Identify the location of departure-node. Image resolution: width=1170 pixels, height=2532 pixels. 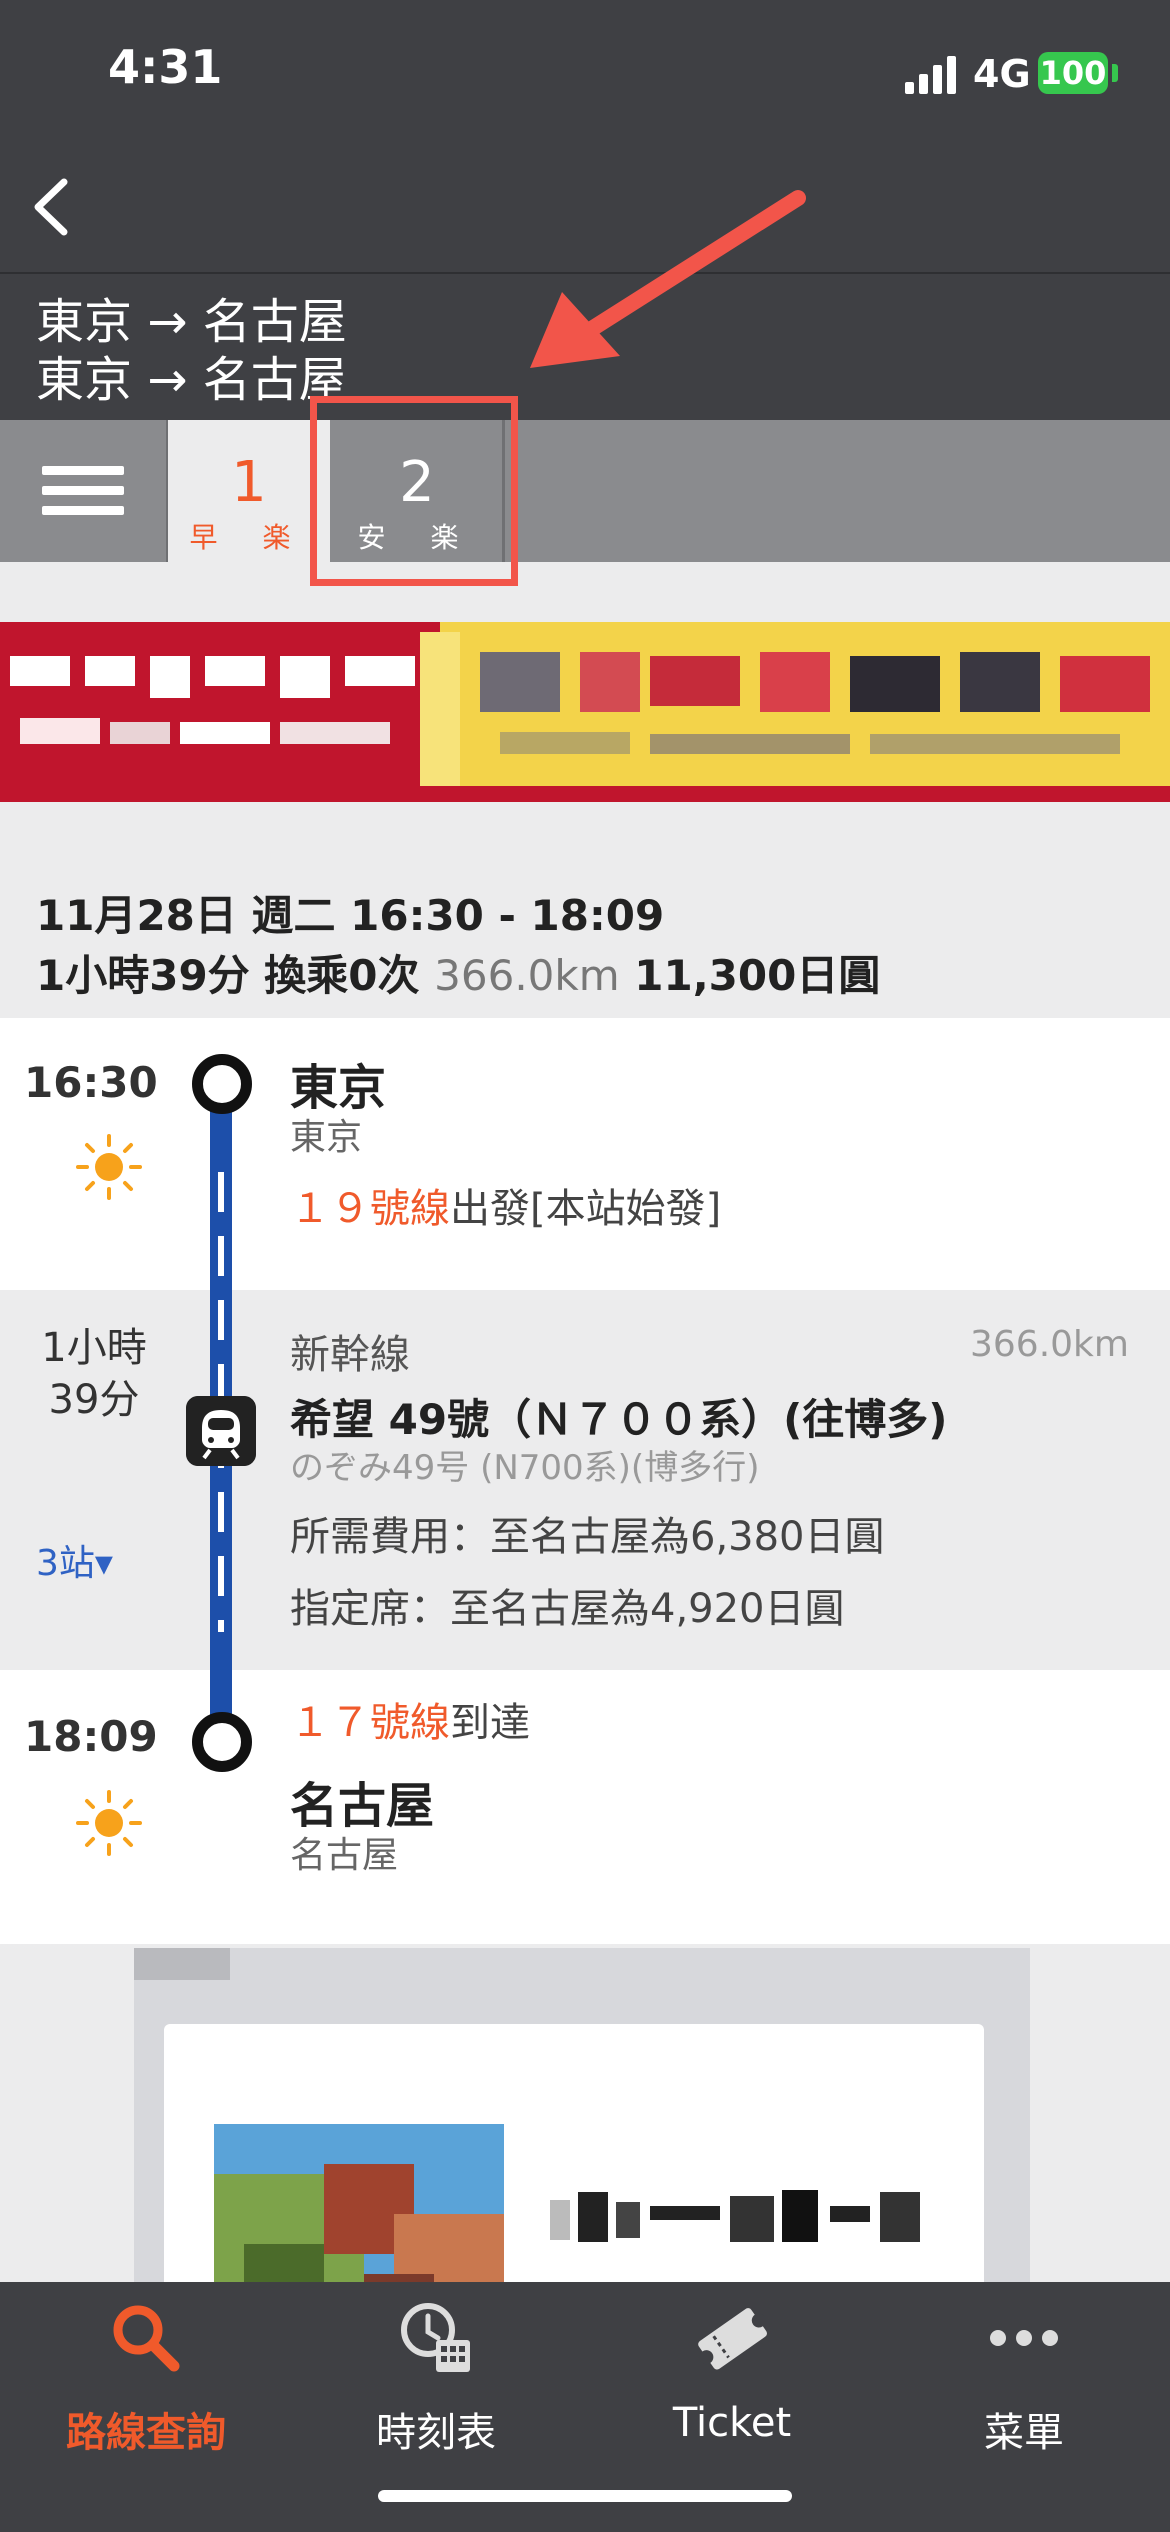
(222, 1084).